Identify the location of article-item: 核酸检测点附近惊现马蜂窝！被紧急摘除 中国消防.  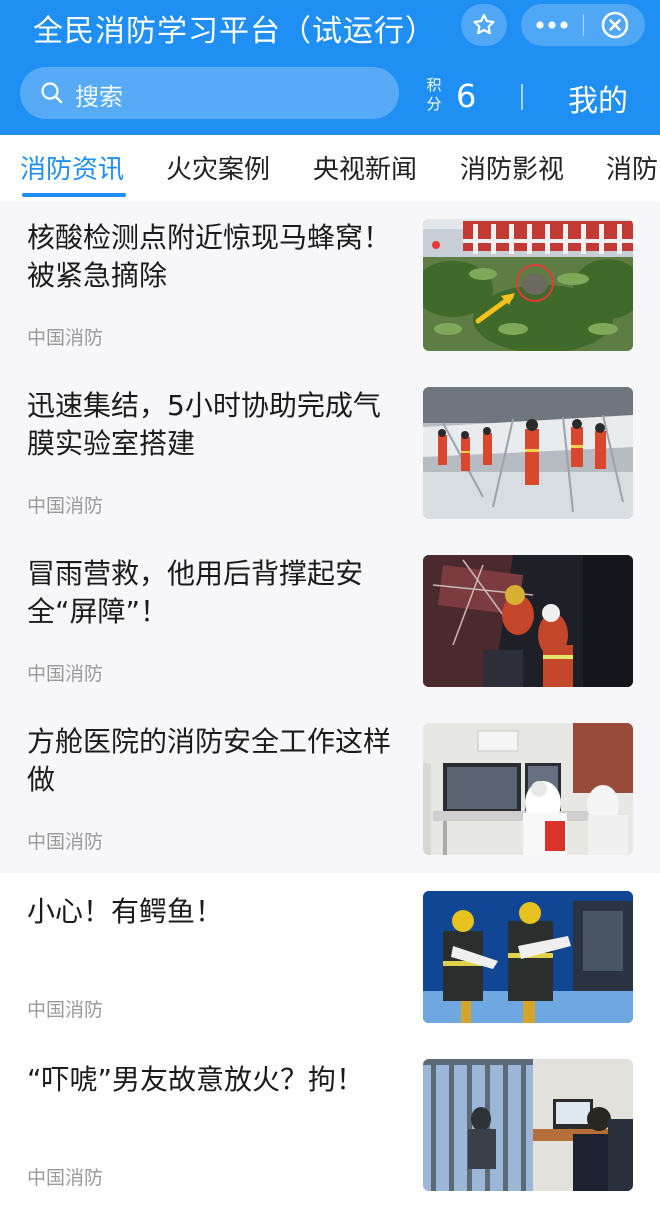
(330, 285).